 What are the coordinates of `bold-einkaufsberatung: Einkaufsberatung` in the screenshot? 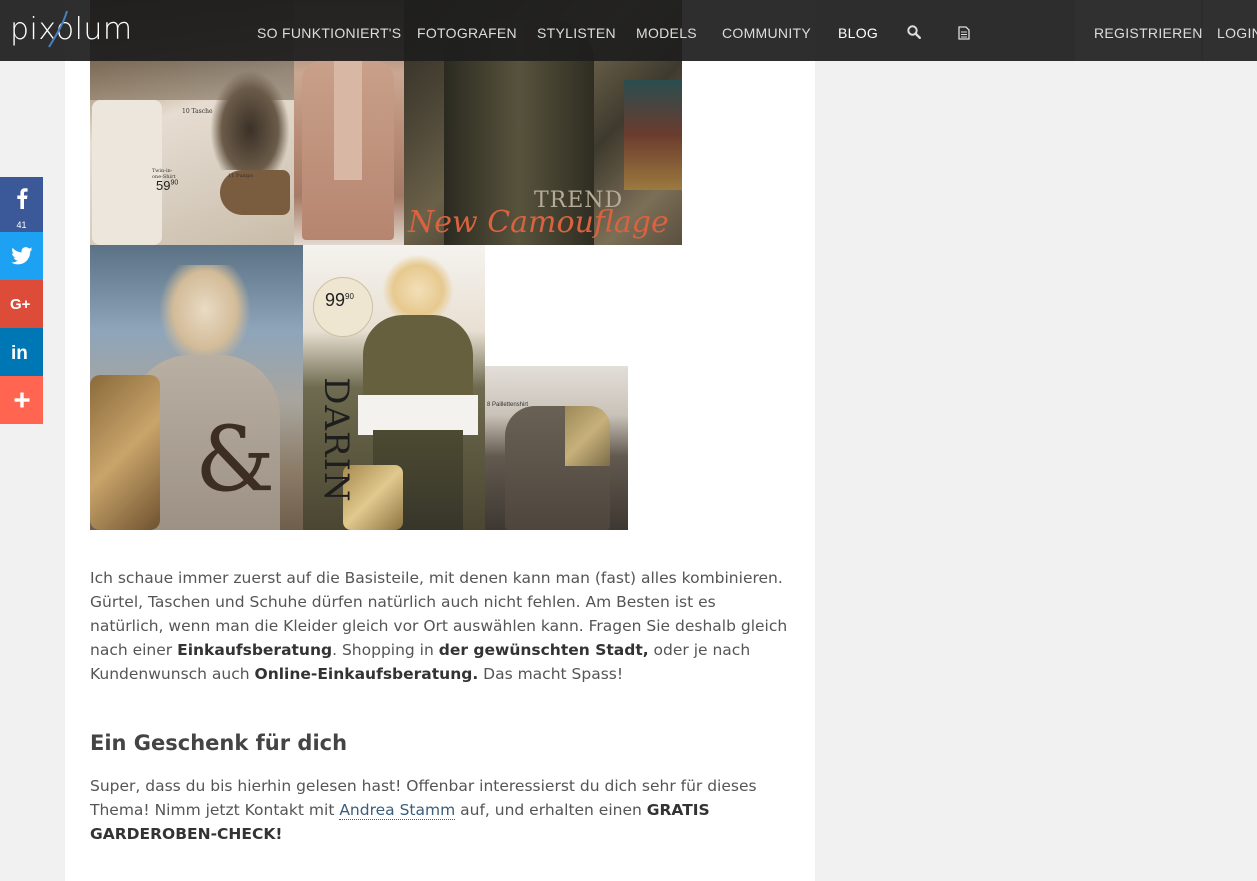 It's located at (255, 650).